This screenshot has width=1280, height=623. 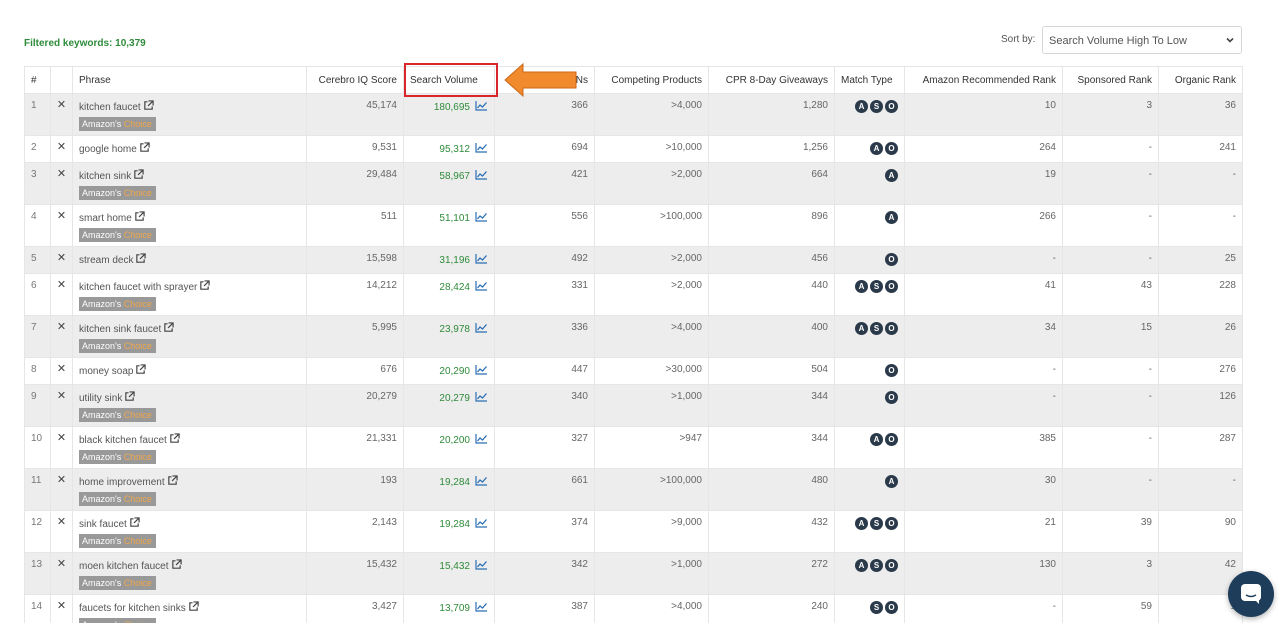 What do you see at coordinates (449, 260) in the screenshot?
I see `search-volume-cell: 31,196` at bounding box center [449, 260].